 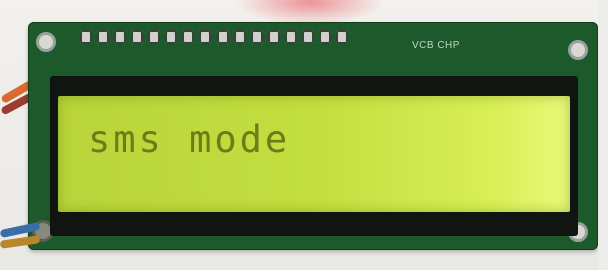 I want to click on mounting-hole-top-left, so click(x=46, y=42).